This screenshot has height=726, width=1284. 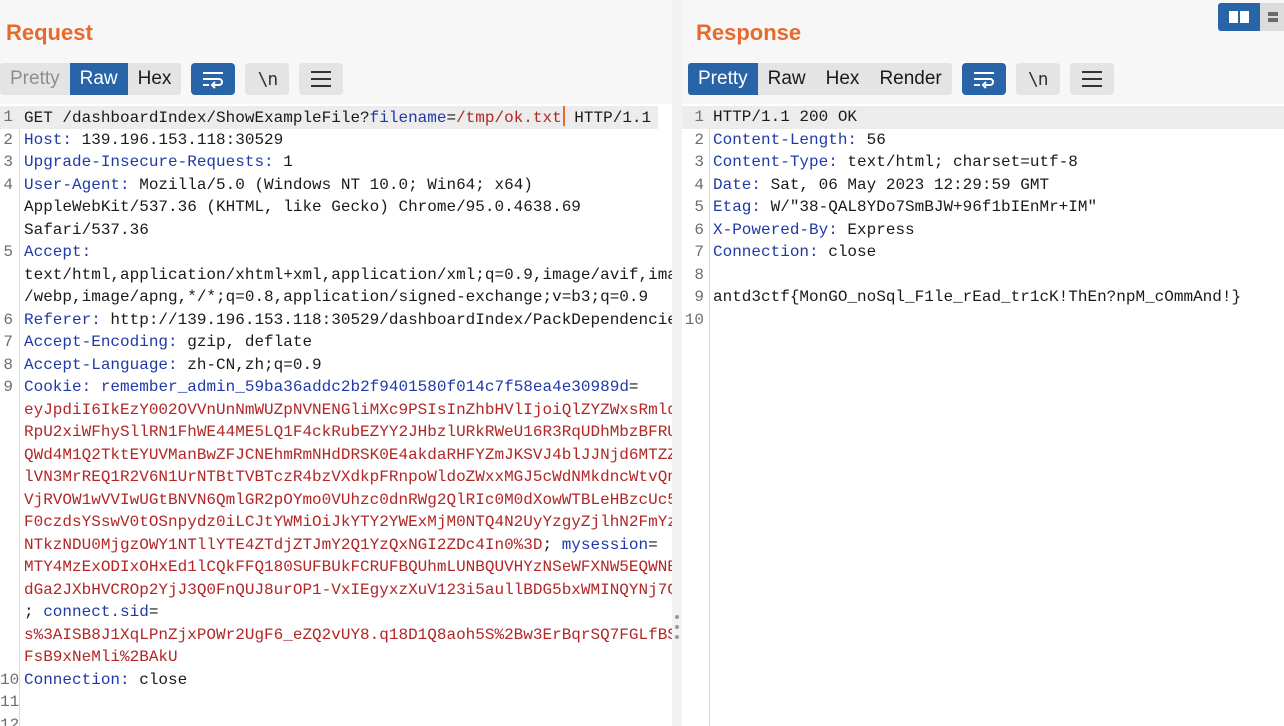 What do you see at coordinates (153, 140) in the screenshot?
I see `code-text: Host: 139.196.153.118:30529` at bounding box center [153, 140].